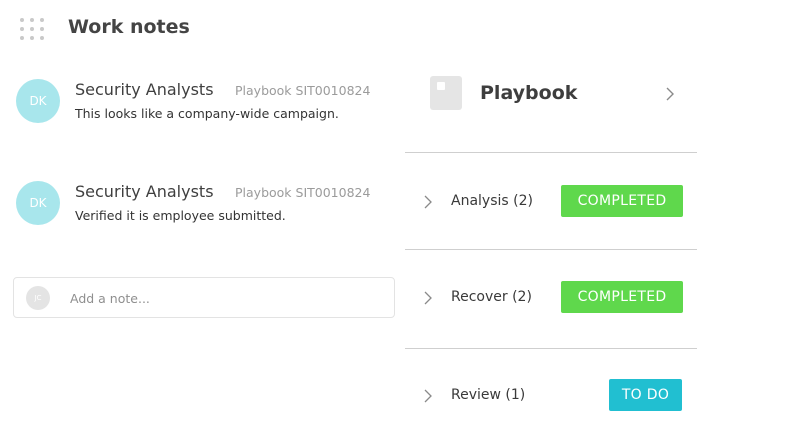  What do you see at coordinates (555, 396) in the screenshot?
I see `playbook-task: Review (1) TO DO` at bounding box center [555, 396].